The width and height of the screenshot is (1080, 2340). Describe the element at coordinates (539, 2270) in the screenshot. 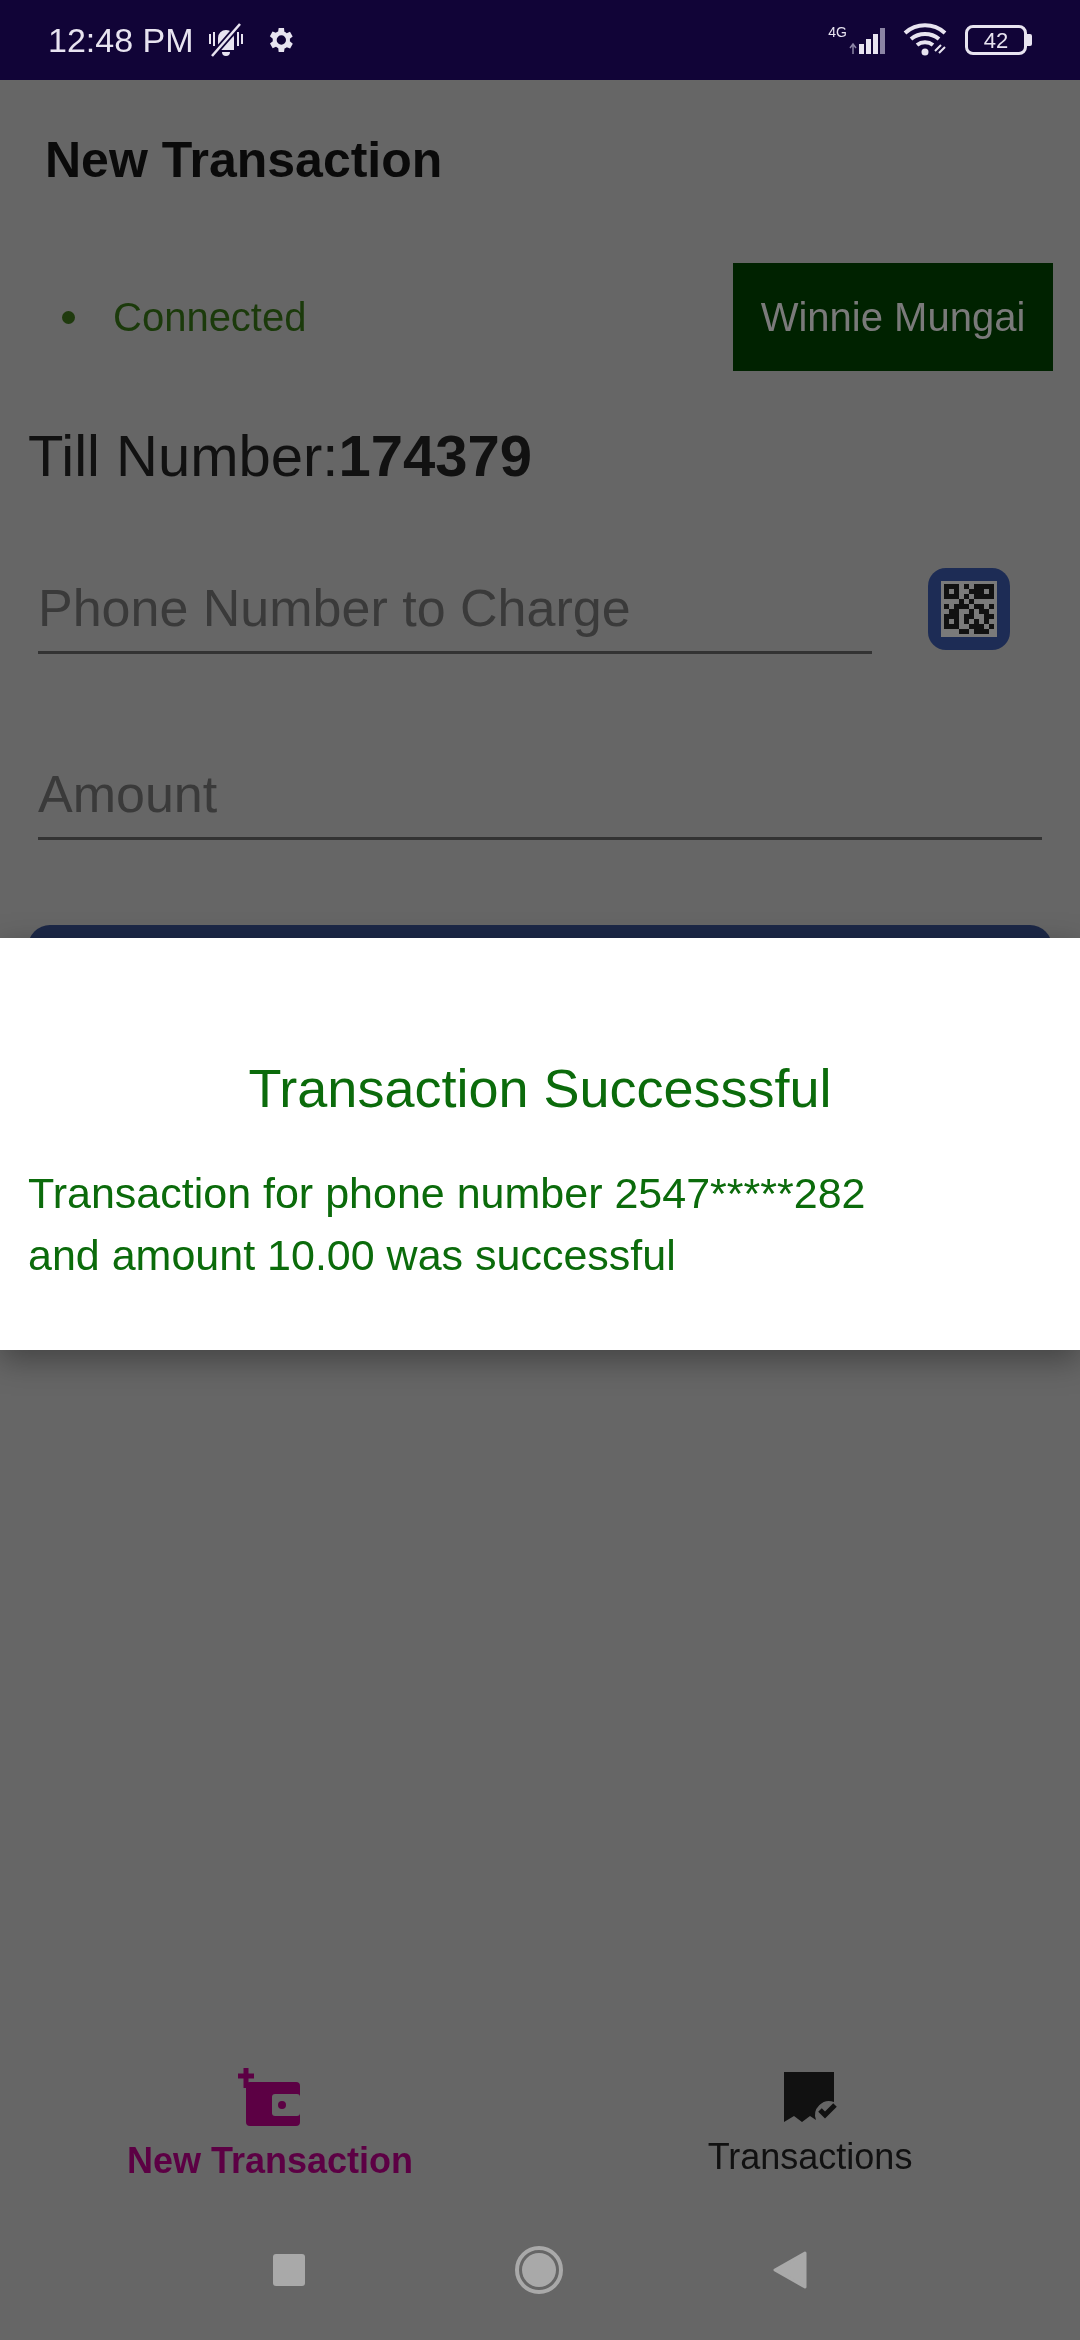

I see `home-button` at that location.